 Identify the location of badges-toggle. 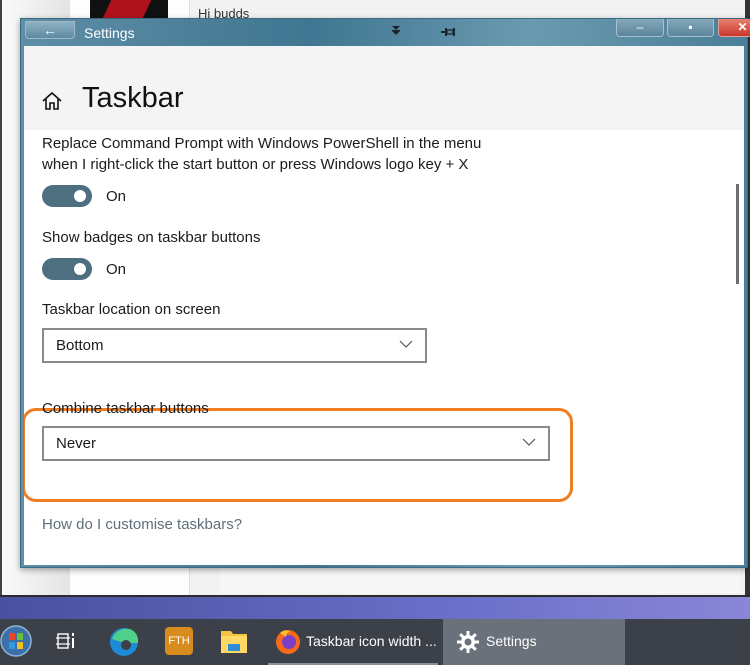
(67, 269).